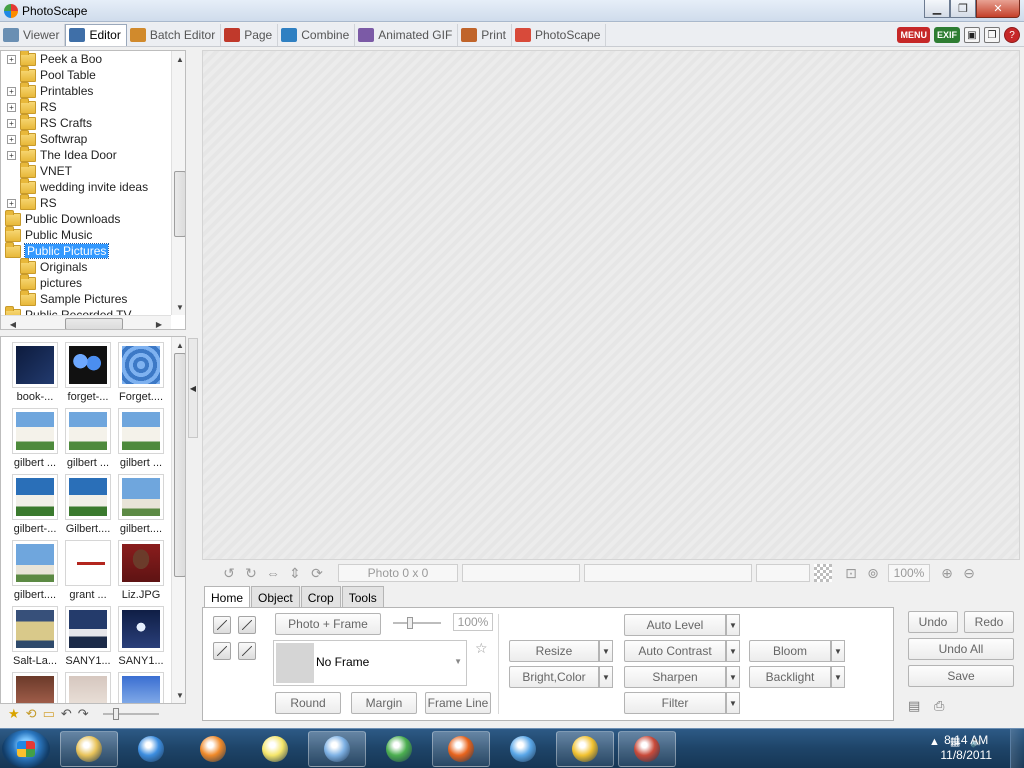  What do you see at coordinates (337, 749) in the screenshot?
I see `taskbar-control-panel` at bounding box center [337, 749].